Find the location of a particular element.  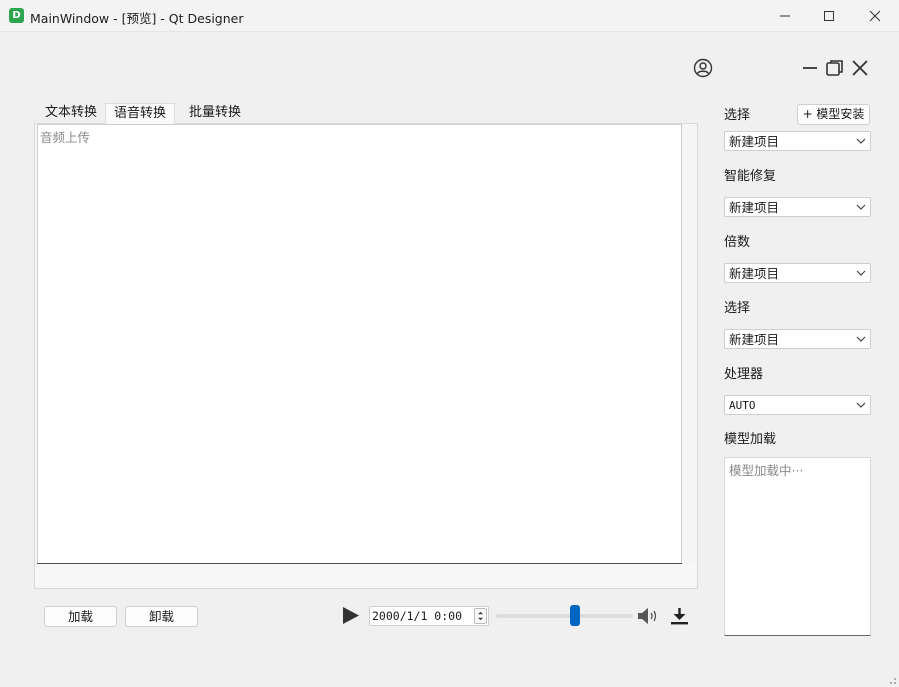

processor-combo: AUTO is located at coordinates (797, 405).